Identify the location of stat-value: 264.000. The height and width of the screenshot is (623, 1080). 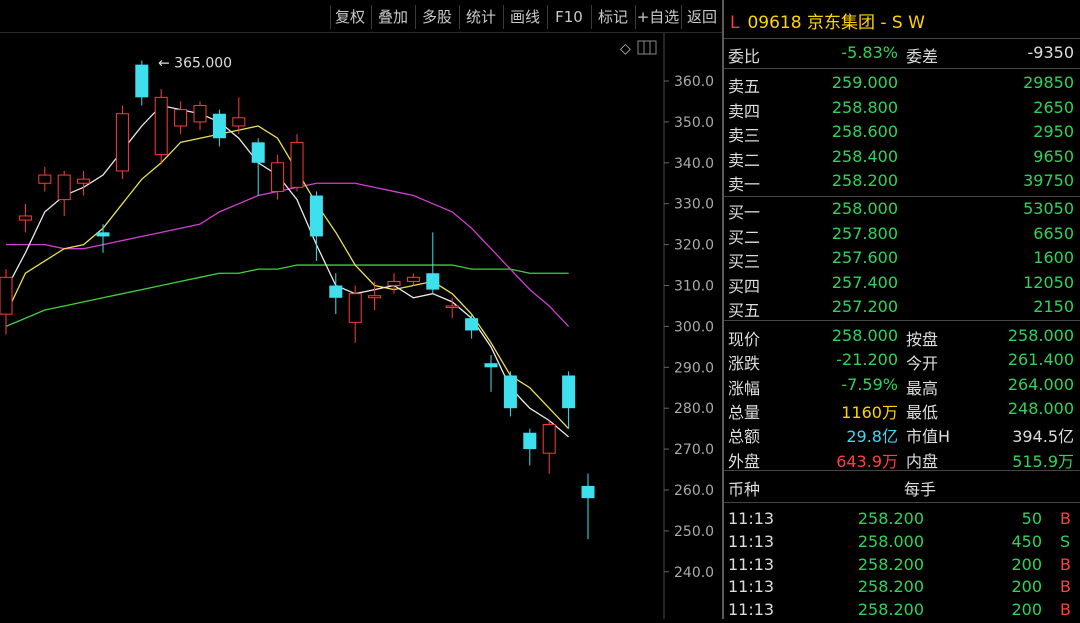
(1040, 384).